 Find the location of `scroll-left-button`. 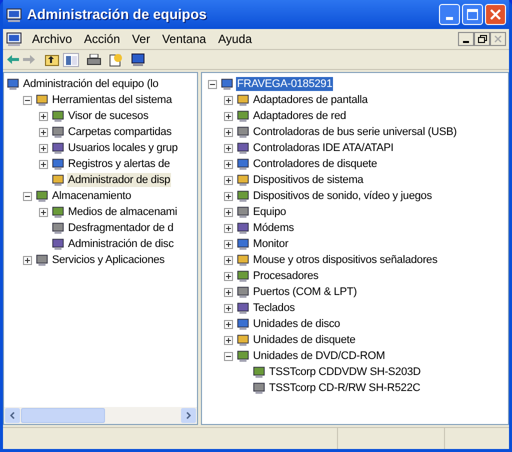

scroll-left-button is located at coordinates (12, 415).